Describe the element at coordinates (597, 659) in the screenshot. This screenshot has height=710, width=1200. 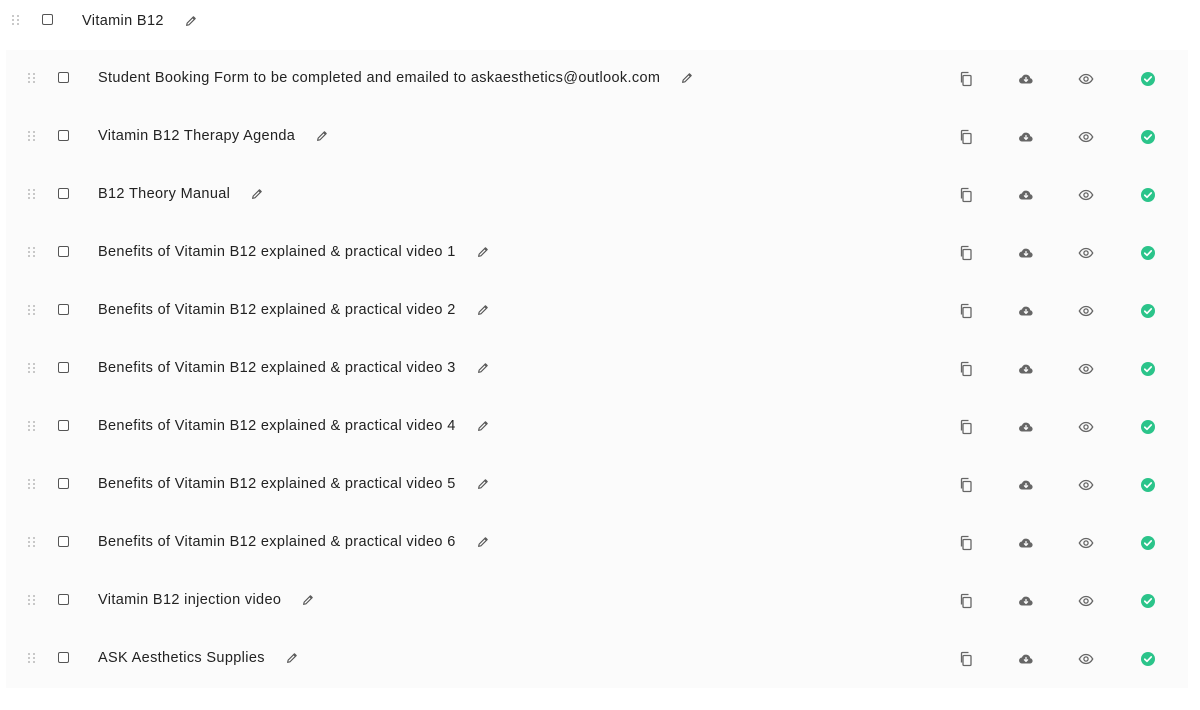
I see `lesson-row: ASK Aesthetics Supplies` at that location.